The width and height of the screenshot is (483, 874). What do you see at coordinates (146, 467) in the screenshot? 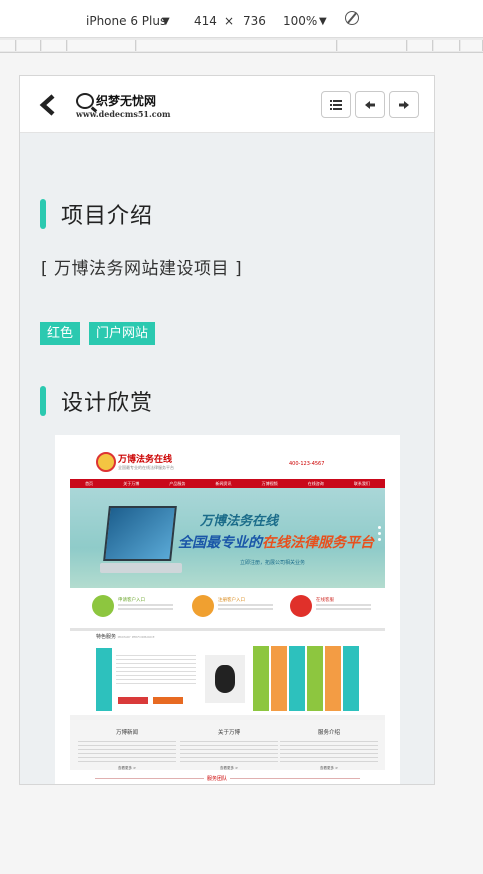
I see `preview-site-sub: 全国最专业的在线法律服务平台` at bounding box center [146, 467].